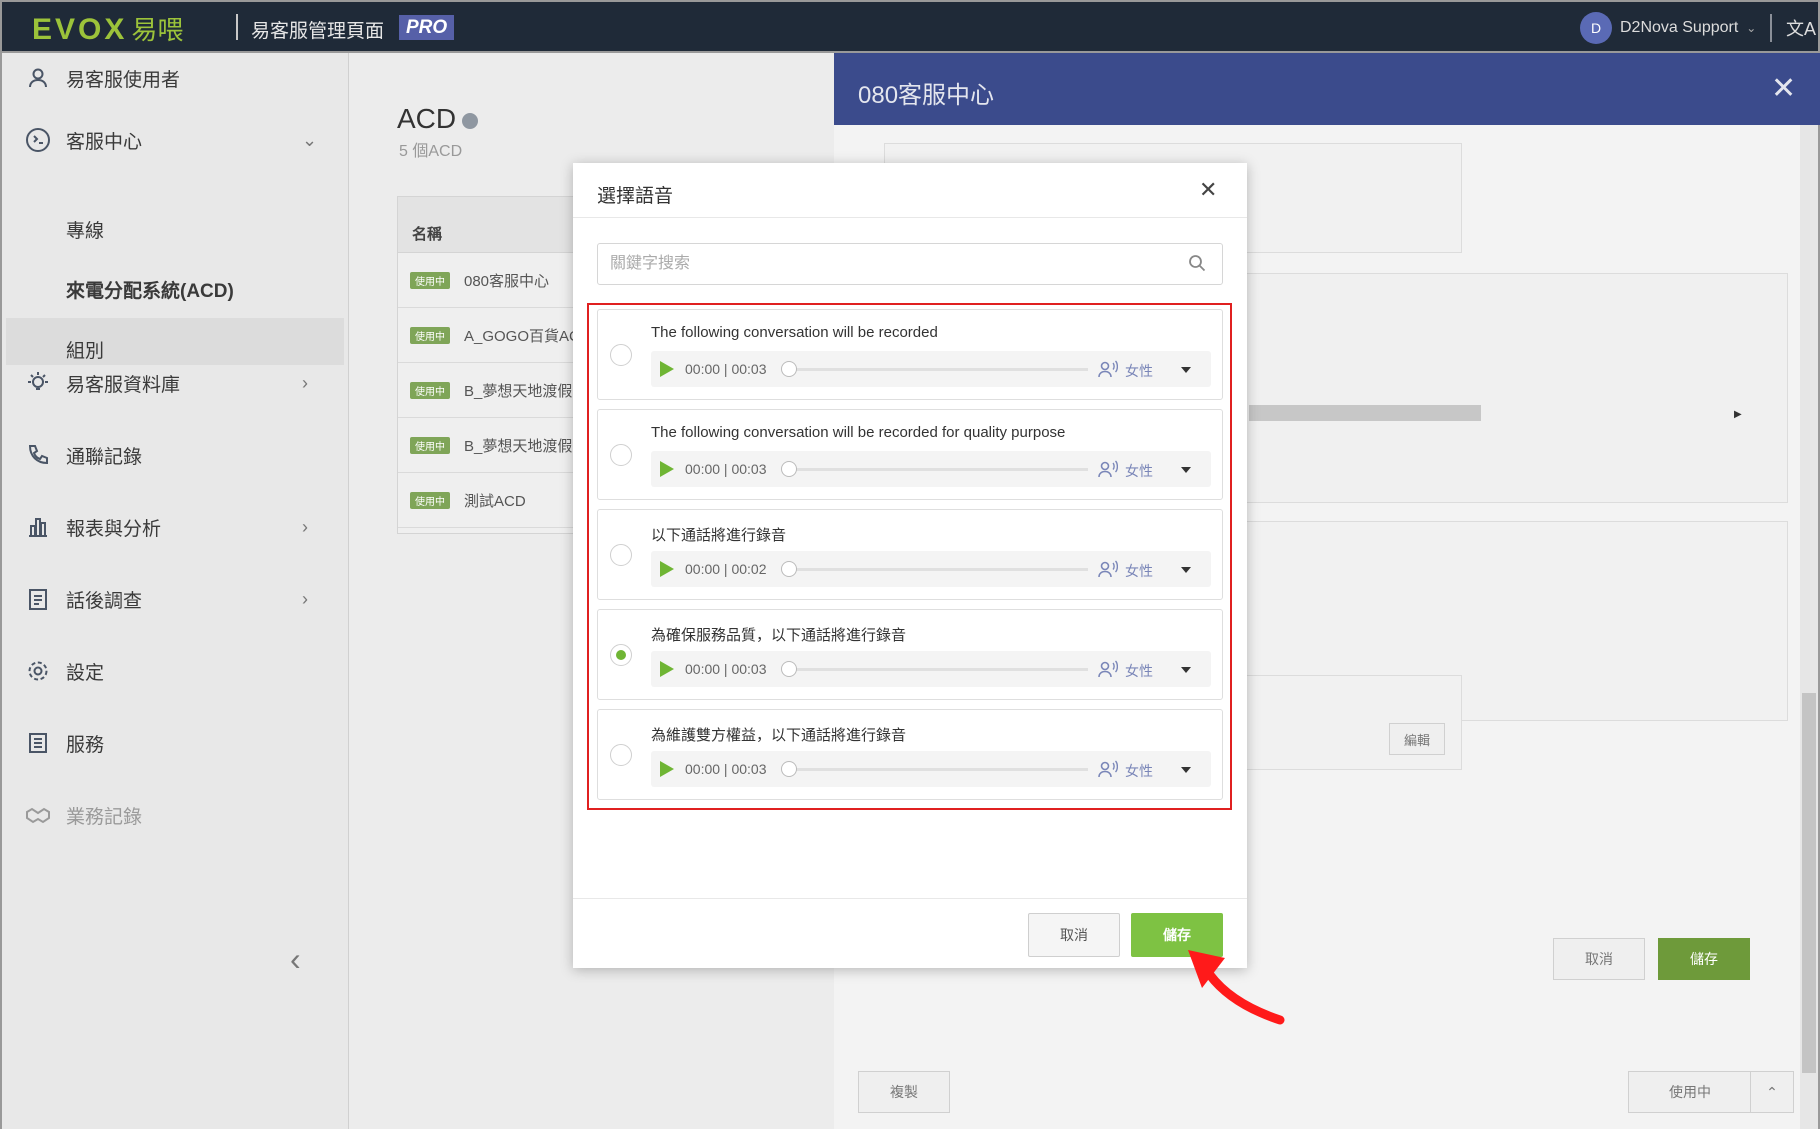 Image resolution: width=1820 pixels, height=1129 pixels. I want to click on user-menu: D D2Nova Support ⌄, so click(1668, 28).